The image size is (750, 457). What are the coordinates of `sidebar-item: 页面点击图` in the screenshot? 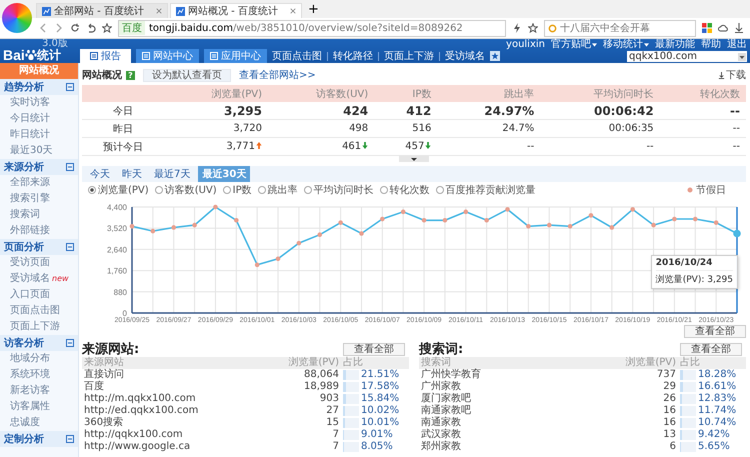 It's located at (39, 311).